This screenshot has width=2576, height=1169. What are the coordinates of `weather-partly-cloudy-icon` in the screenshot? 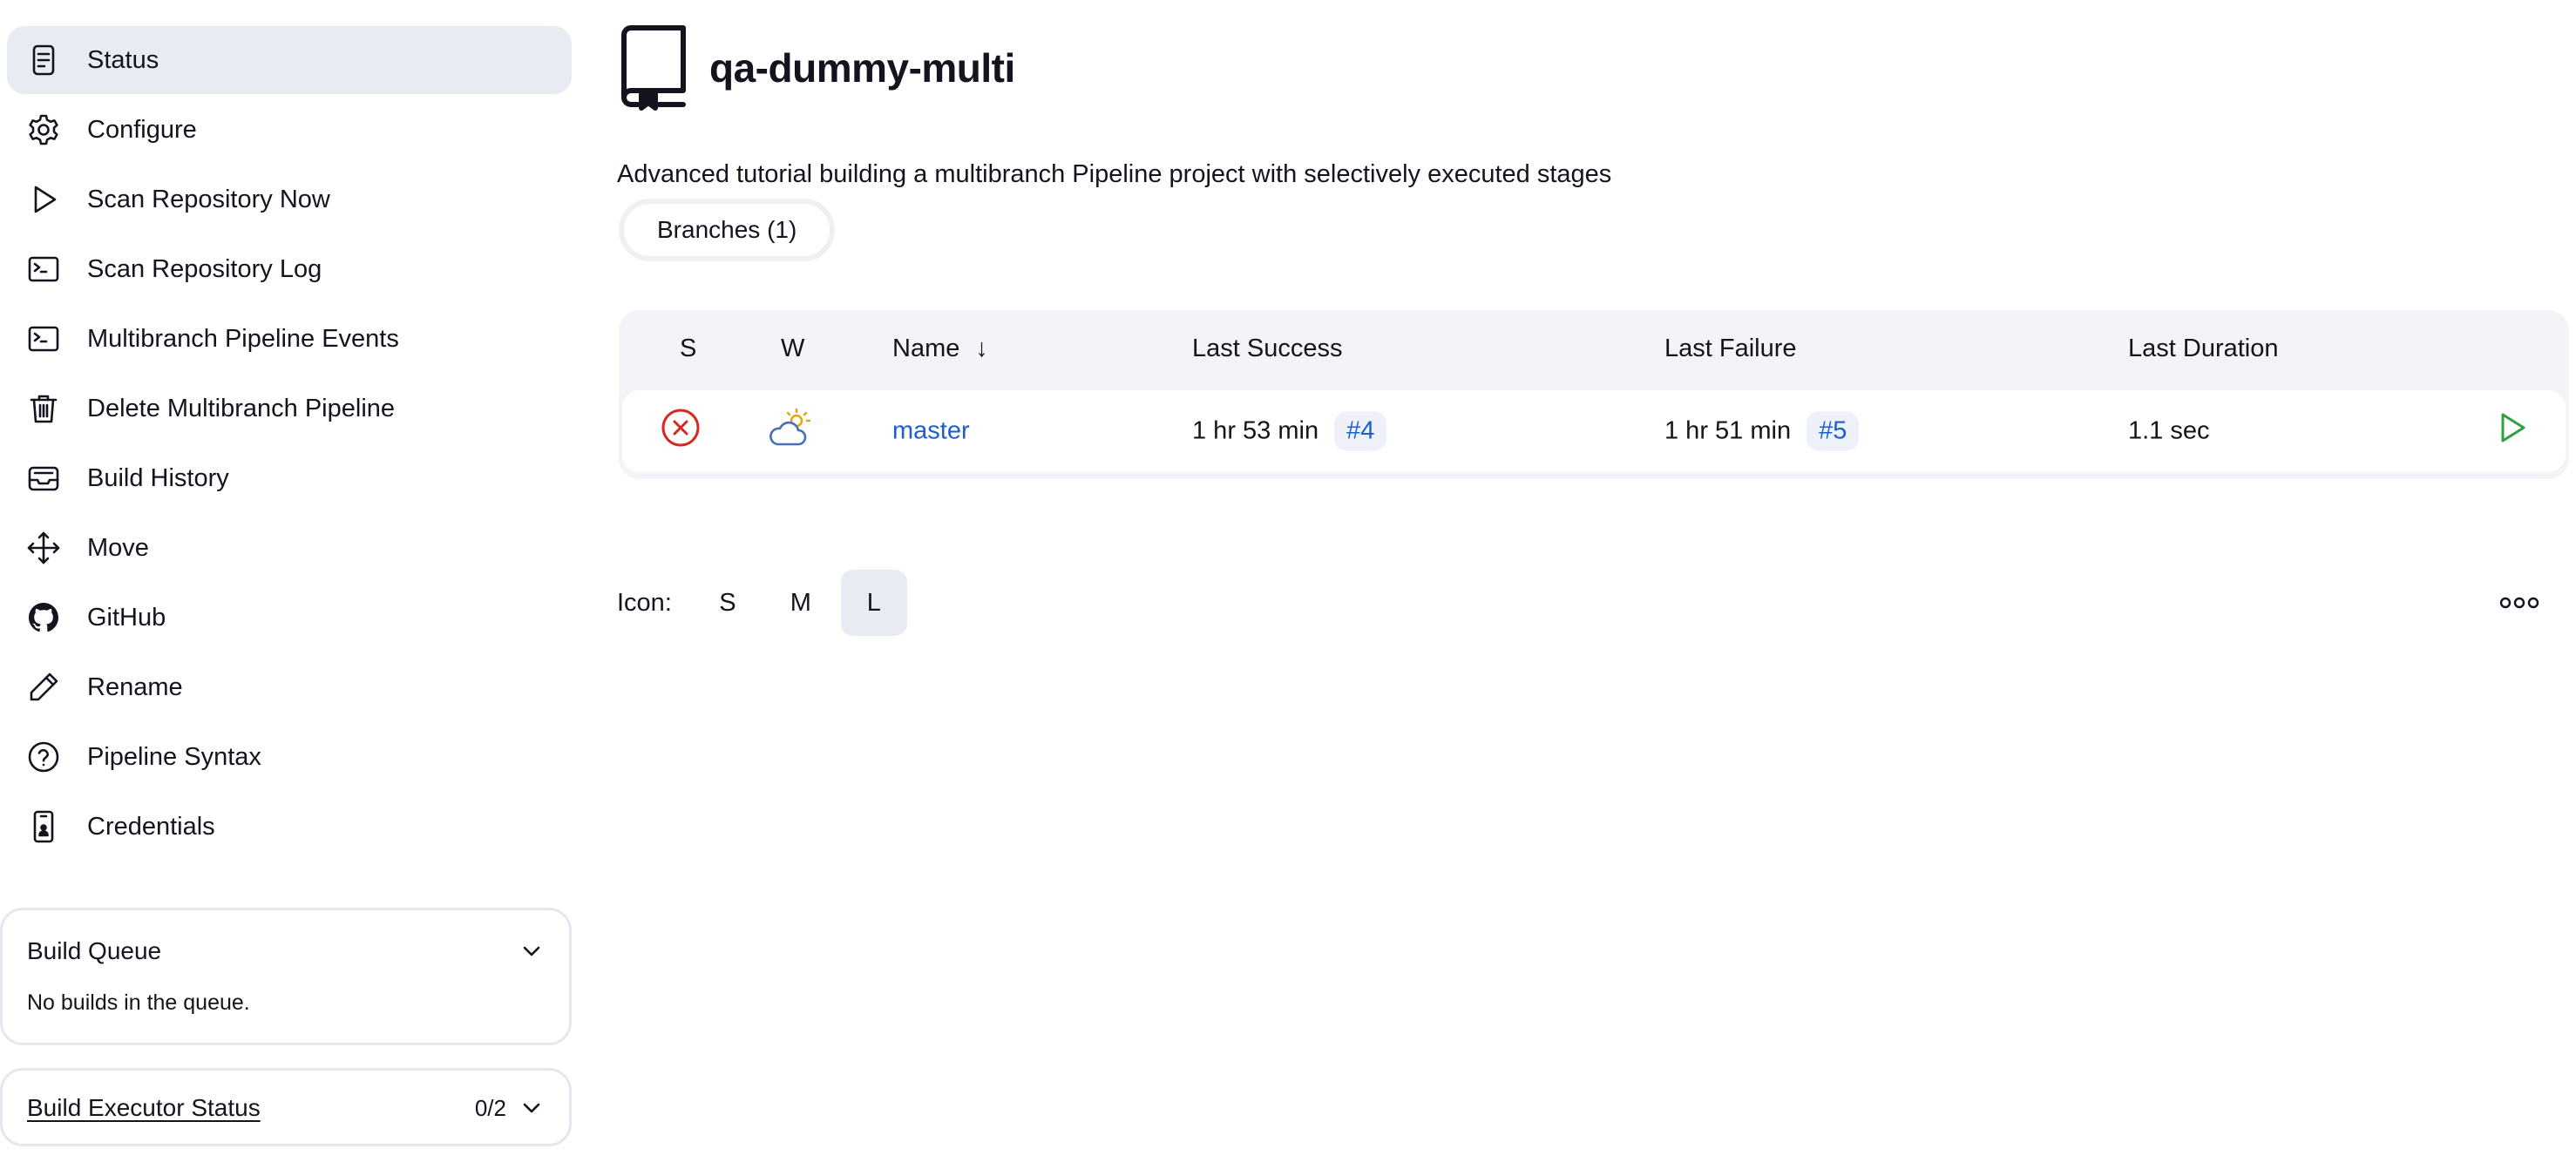 It's located at (790, 431).